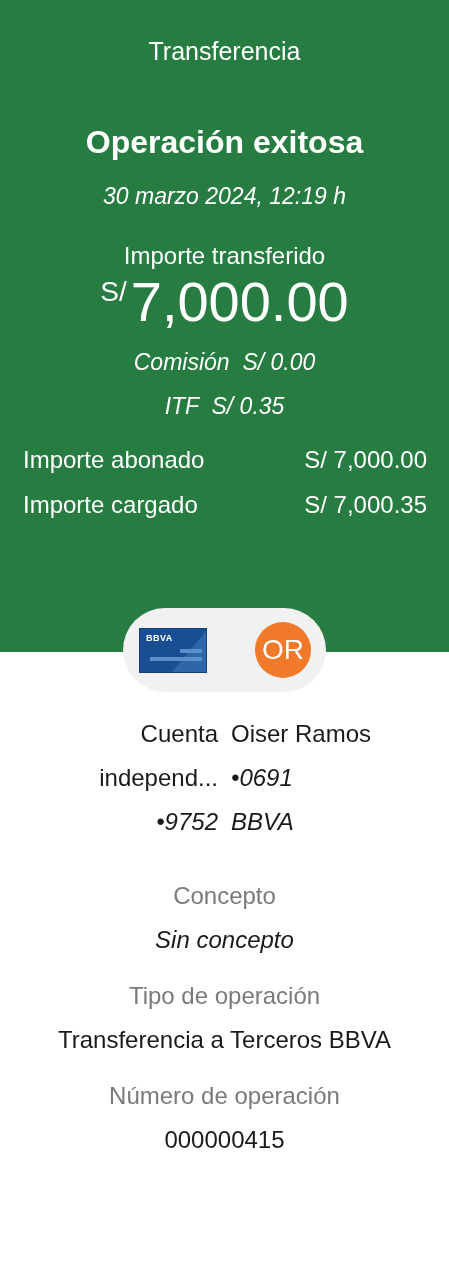 The width and height of the screenshot is (449, 1280). I want to click on card-logo: BBVA, so click(159, 637).